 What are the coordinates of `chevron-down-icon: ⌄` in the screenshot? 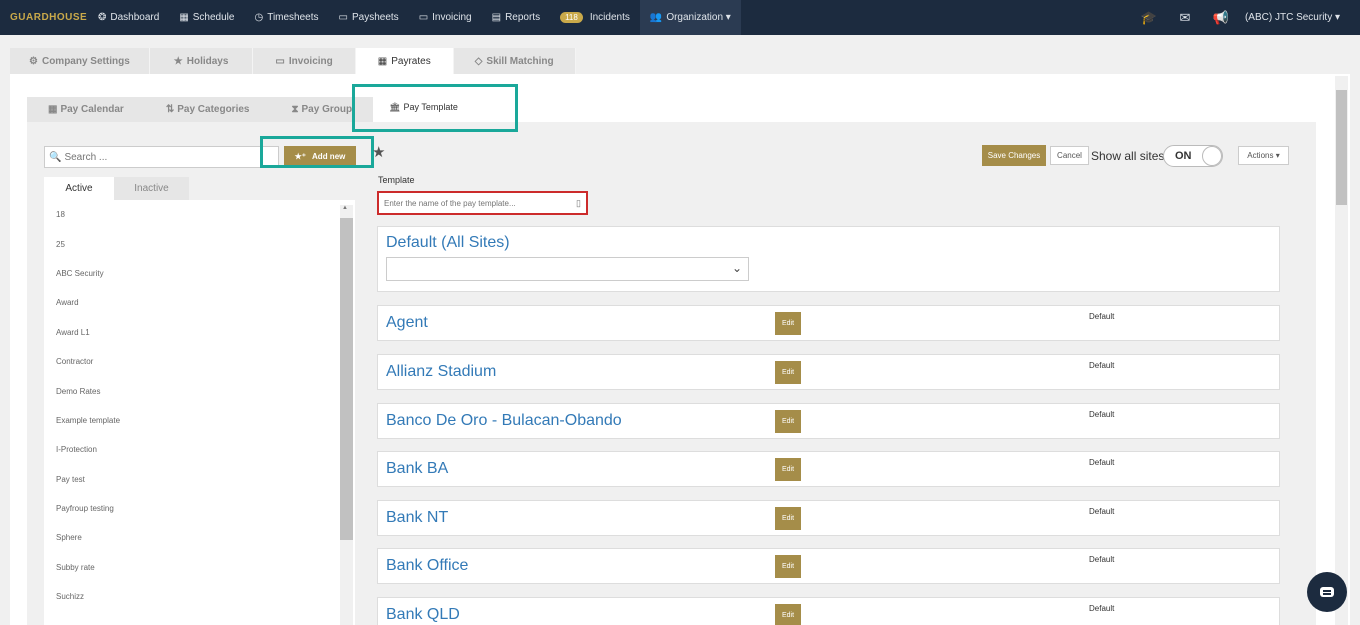 It's located at (736, 268).